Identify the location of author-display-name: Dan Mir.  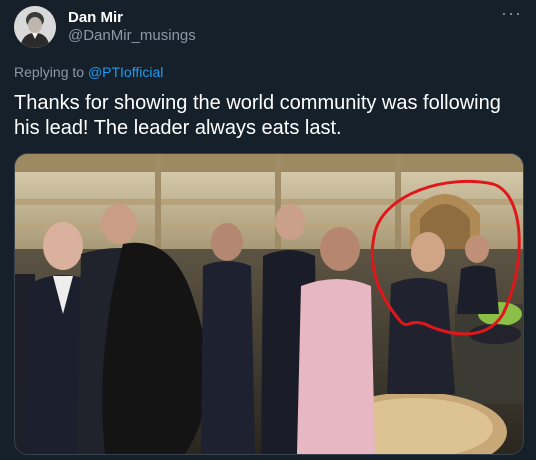
(95, 17).